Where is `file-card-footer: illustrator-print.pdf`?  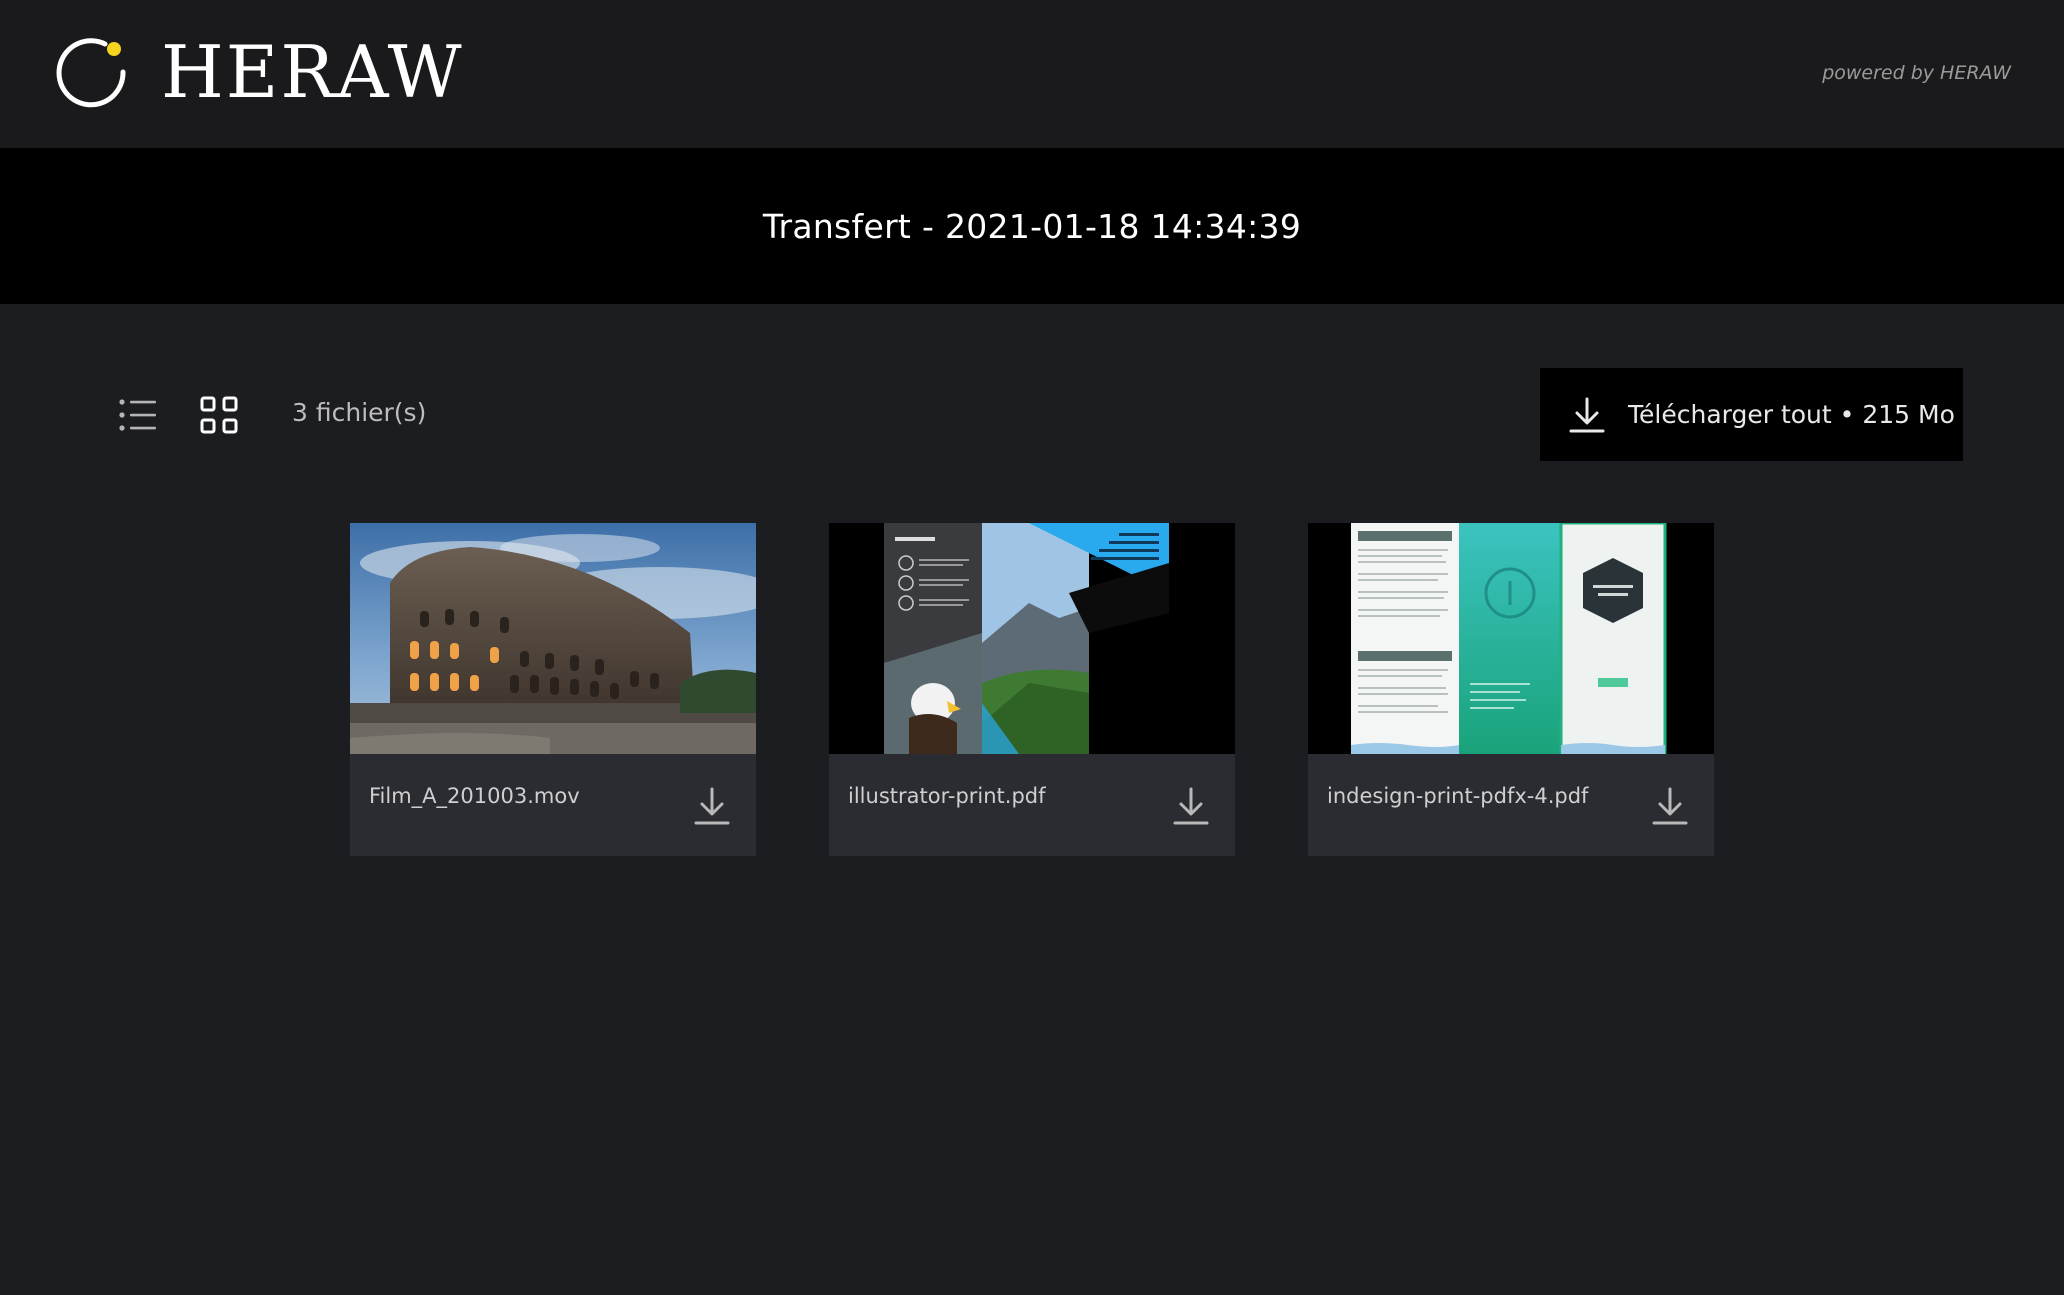
file-card-footer: illustrator-print.pdf is located at coordinates (1032, 805).